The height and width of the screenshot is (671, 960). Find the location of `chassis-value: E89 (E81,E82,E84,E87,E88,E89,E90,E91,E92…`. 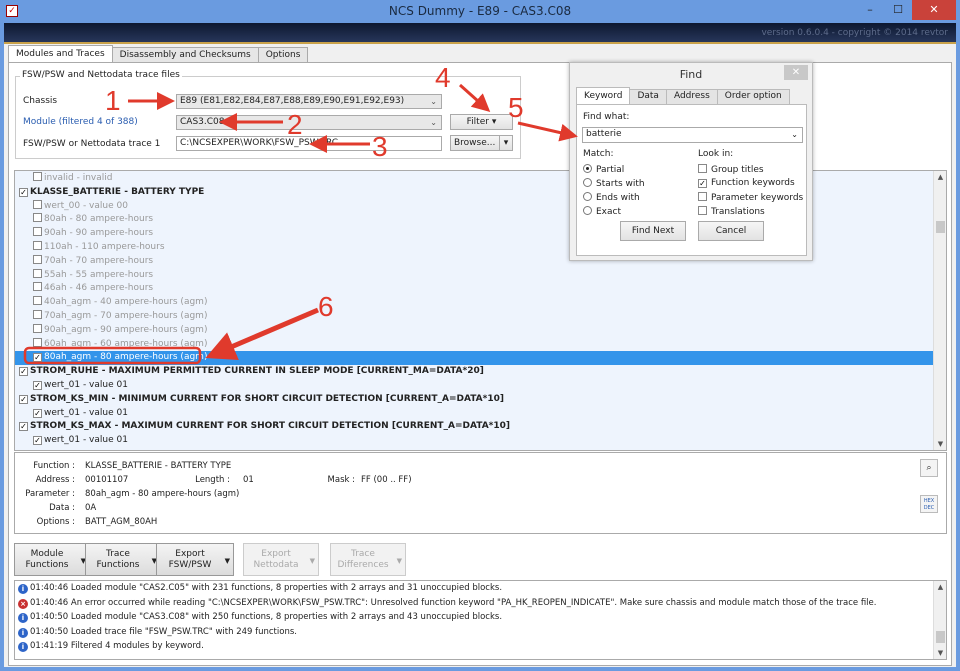

chassis-value: E89 (E81,E82,E84,E87,E88,E89,E90,E91,E92… is located at coordinates (292, 101).